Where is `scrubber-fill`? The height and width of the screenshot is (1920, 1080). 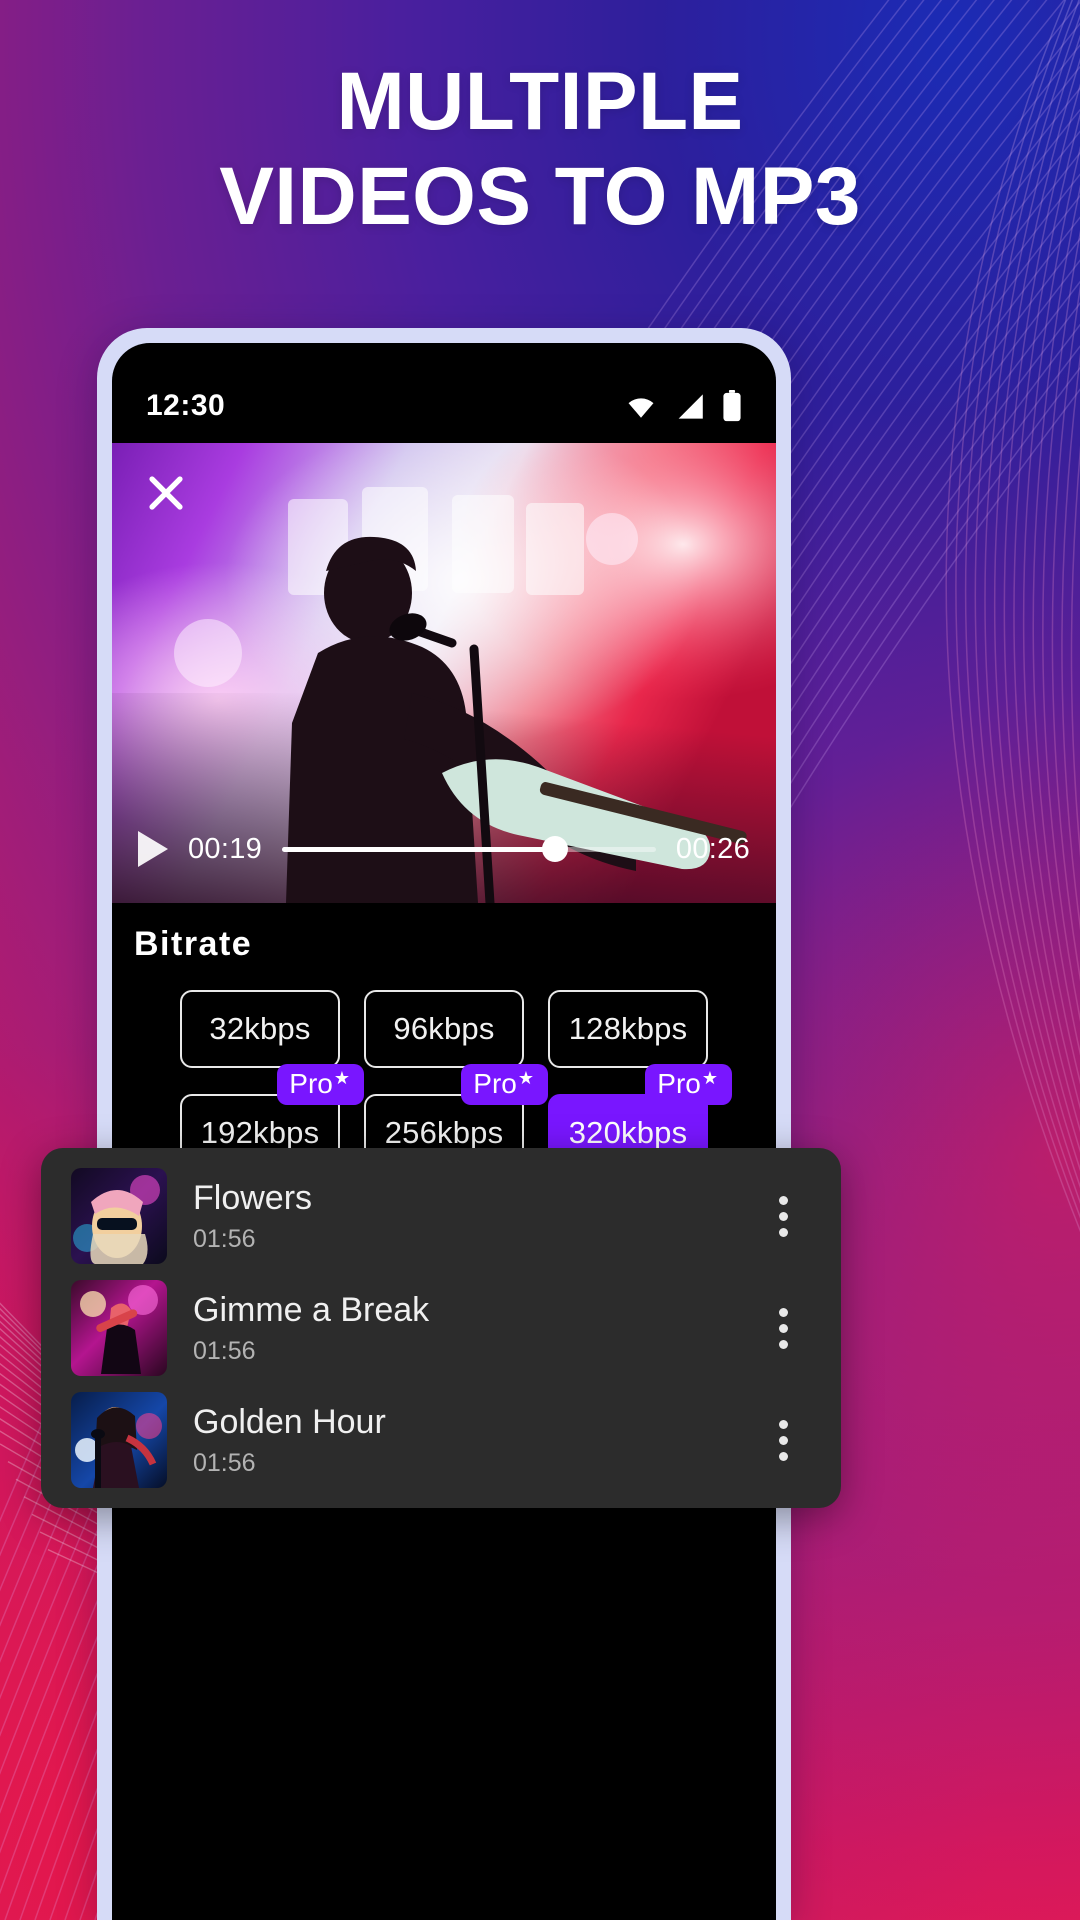 scrubber-fill is located at coordinates (418, 849).